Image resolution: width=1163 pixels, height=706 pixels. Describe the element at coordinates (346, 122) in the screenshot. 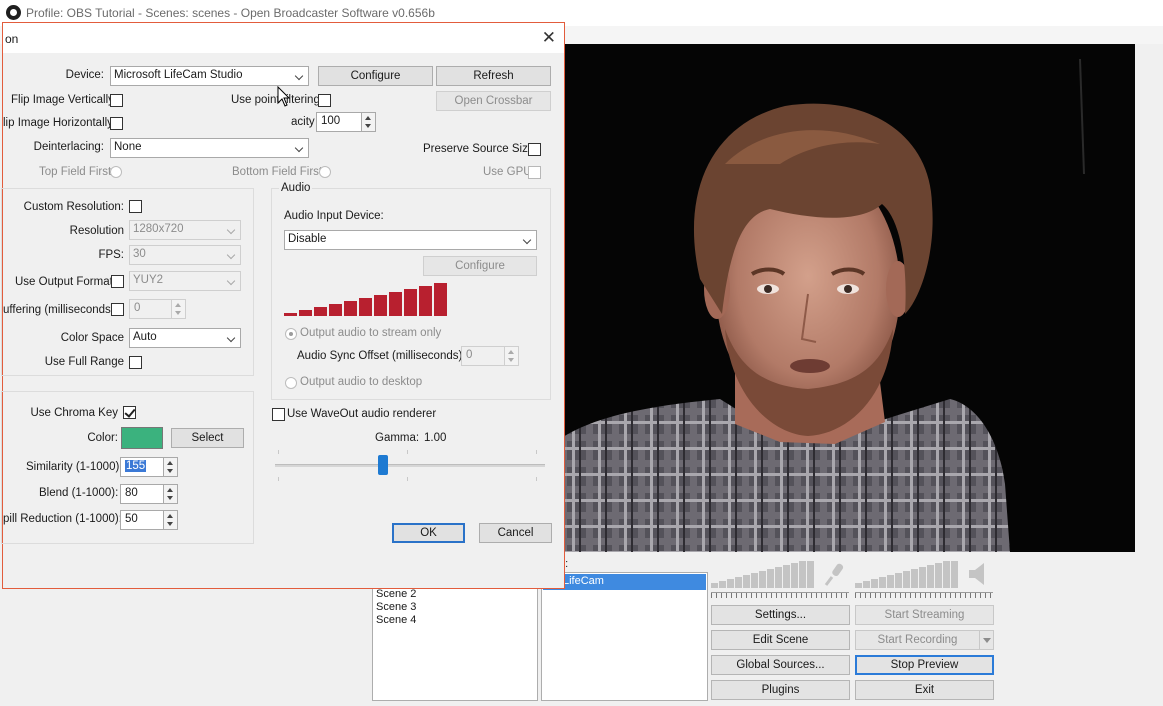

I see `opacity-spinbox: 100` at that location.